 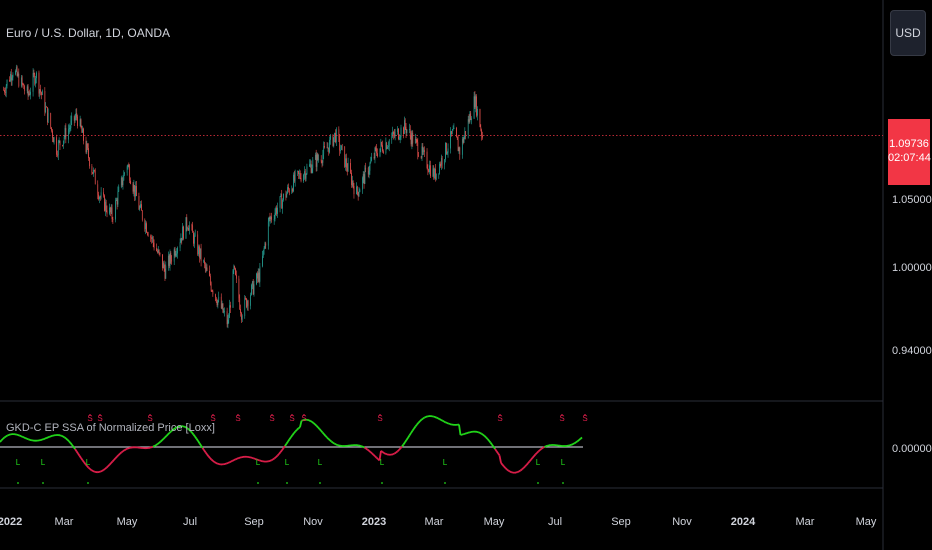 What do you see at coordinates (866, 522) in the screenshot?
I see `time-axis-label: May` at bounding box center [866, 522].